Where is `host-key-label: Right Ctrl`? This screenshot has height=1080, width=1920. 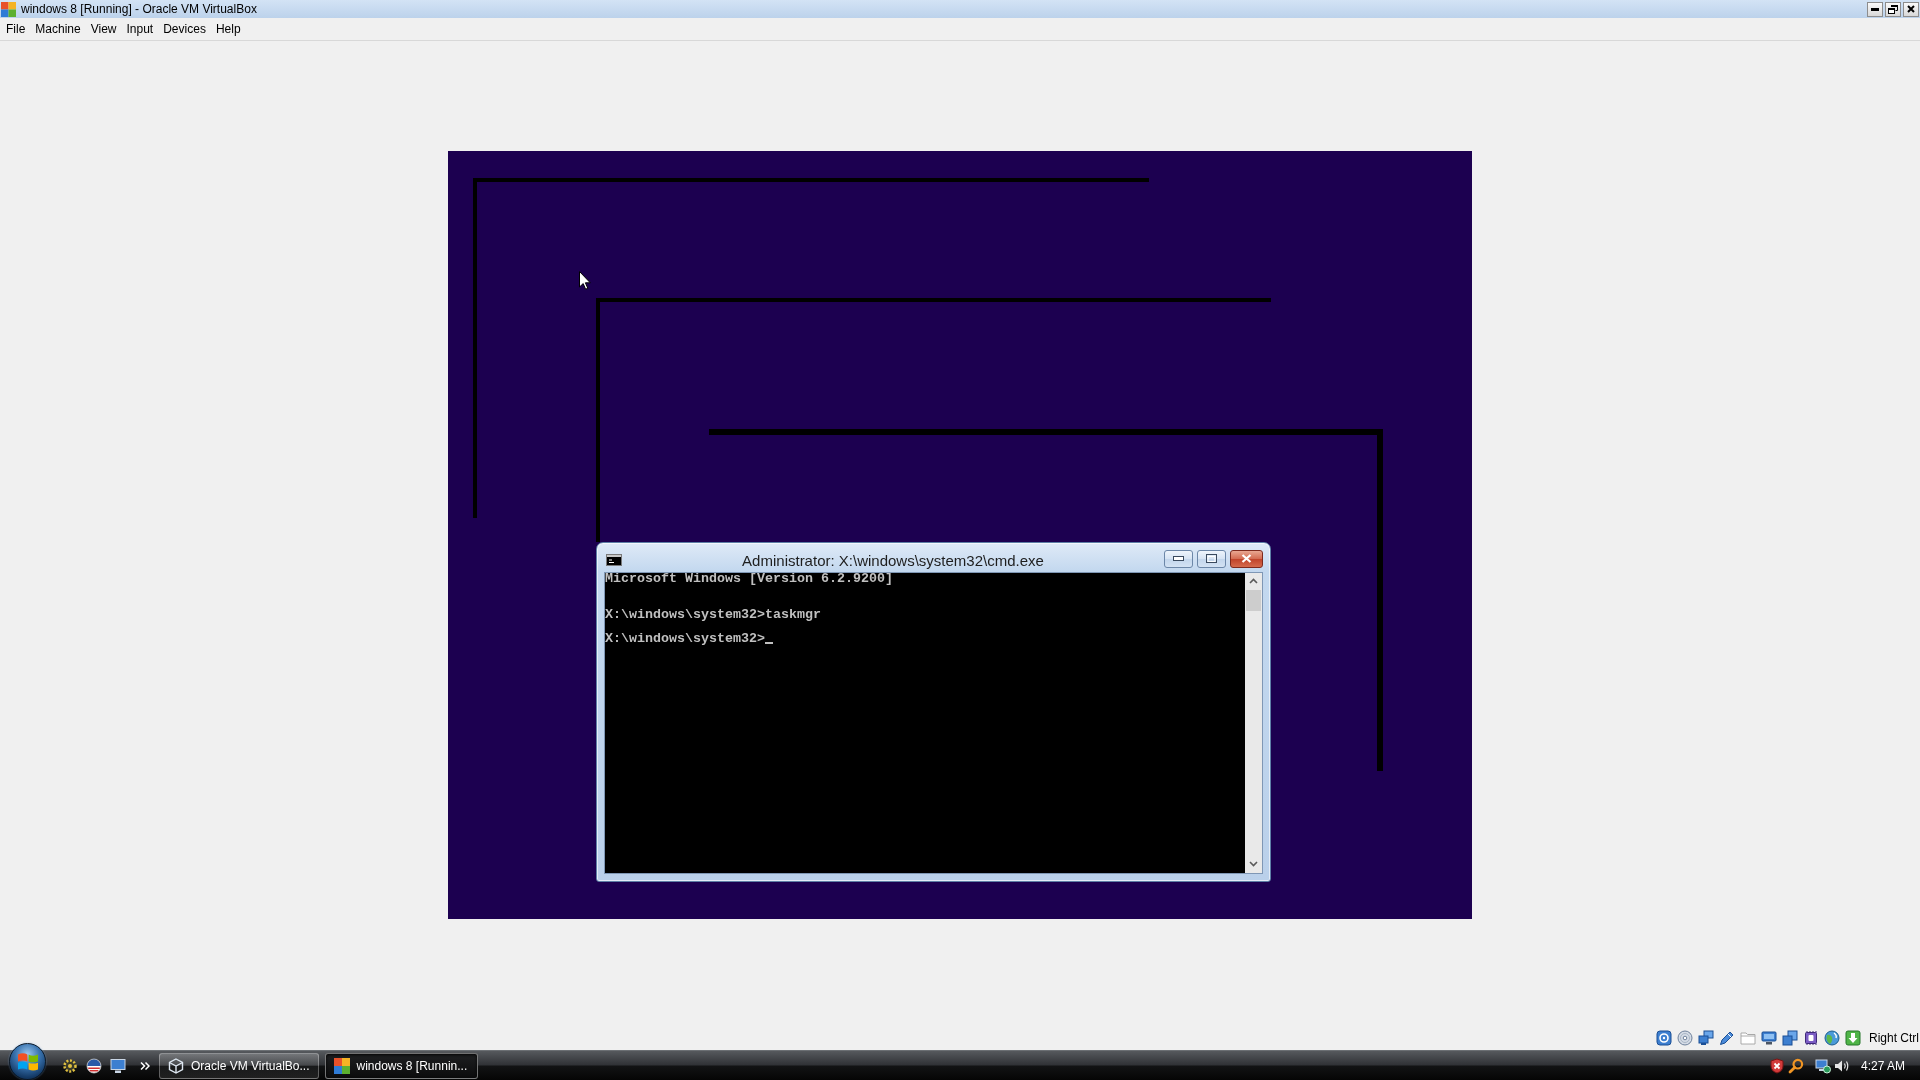
host-key-label: Right Ctrl is located at coordinates (1894, 1038).